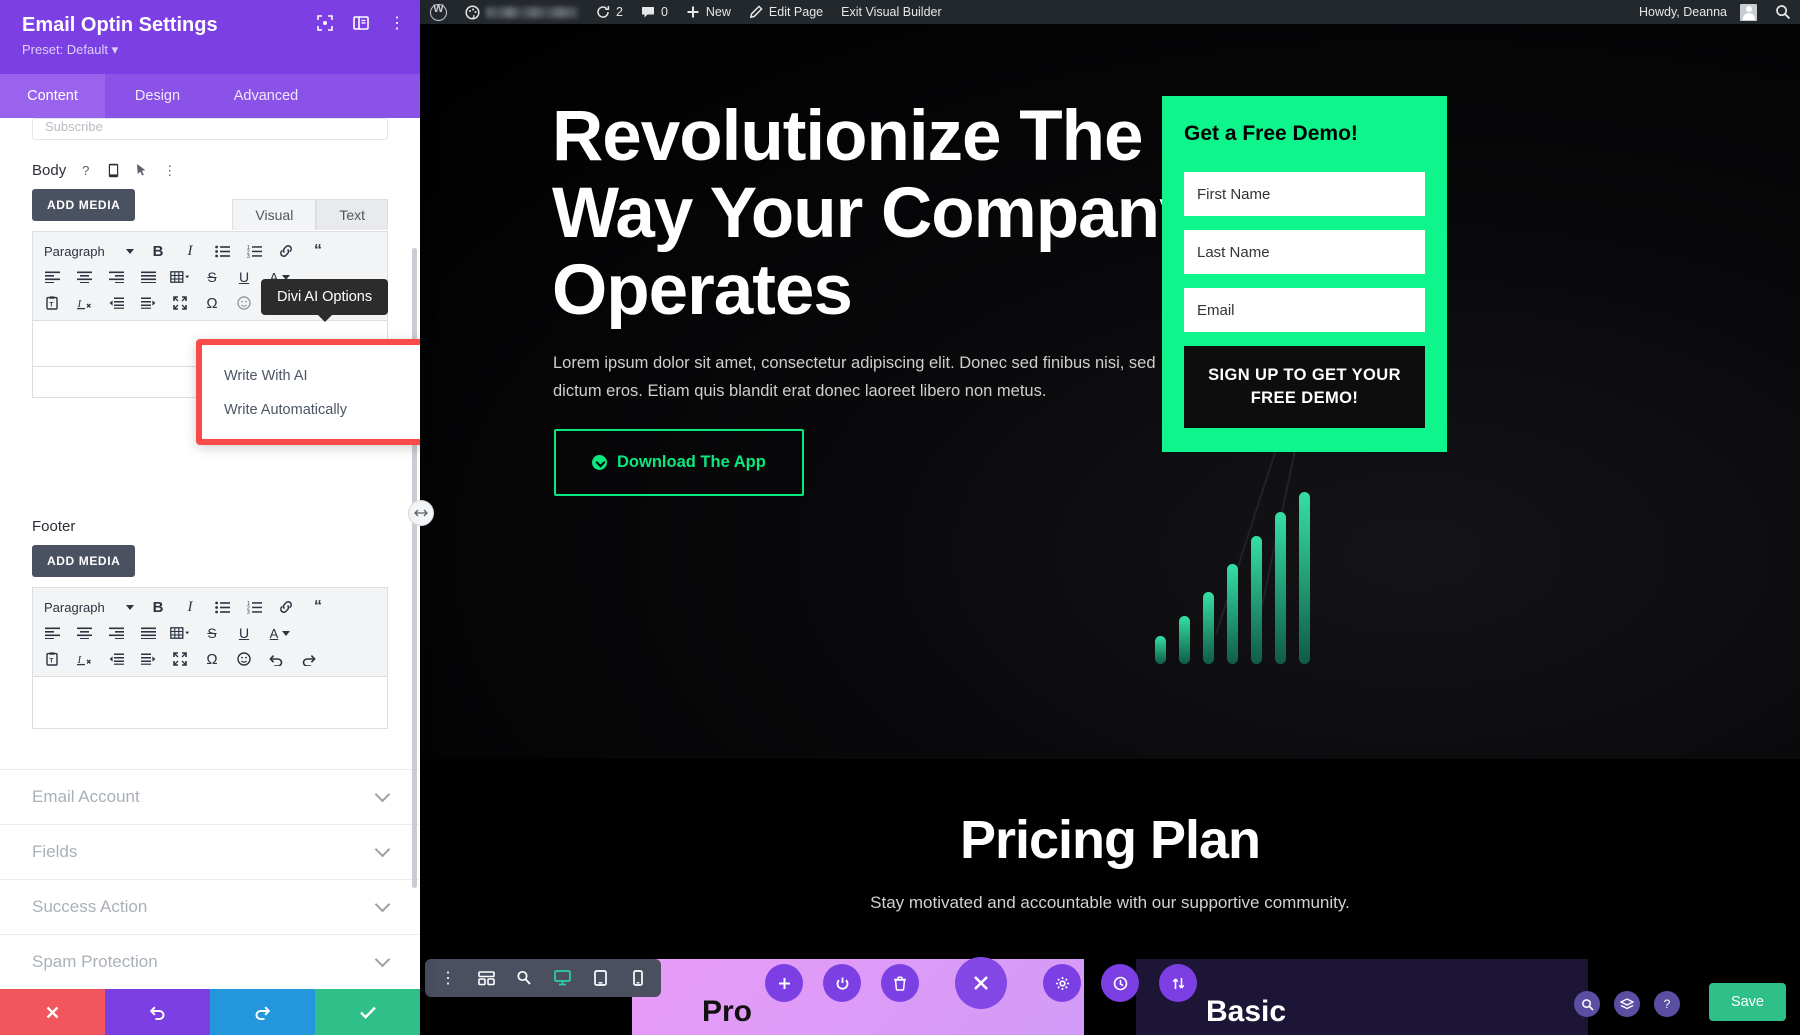 The image size is (1800, 1035). Describe the element at coordinates (84, 205) in the screenshot. I see `add-media-button-body: ADD MEDIA` at that location.